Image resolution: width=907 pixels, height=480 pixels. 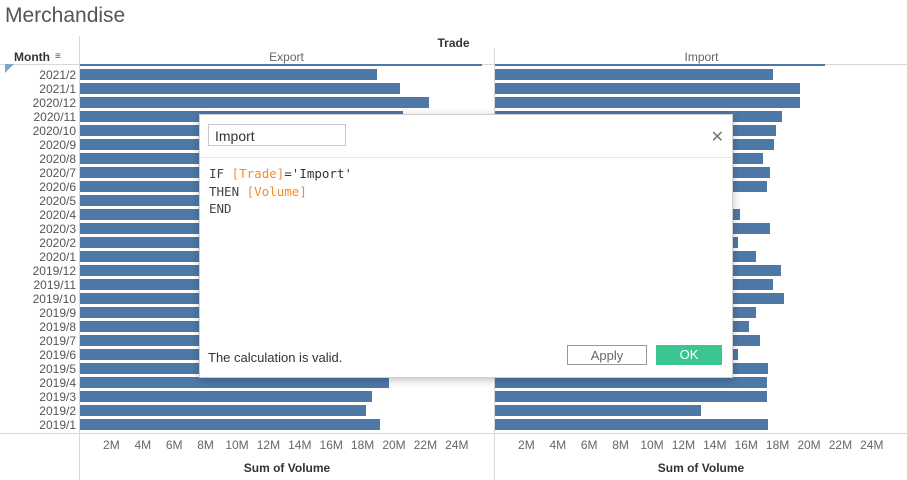 What do you see at coordinates (57, 369) in the screenshot?
I see `month-label: 2019/5` at bounding box center [57, 369].